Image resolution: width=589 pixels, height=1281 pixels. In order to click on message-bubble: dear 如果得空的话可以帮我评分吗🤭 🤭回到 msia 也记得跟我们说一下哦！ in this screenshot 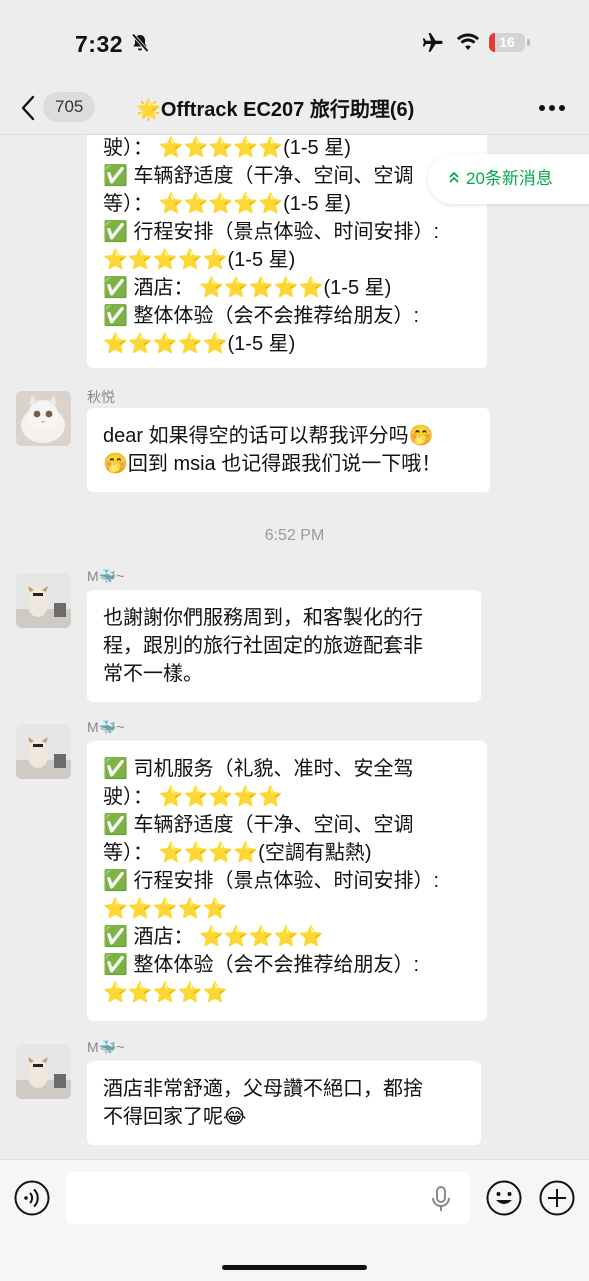, I will do `click(288, 450)`.